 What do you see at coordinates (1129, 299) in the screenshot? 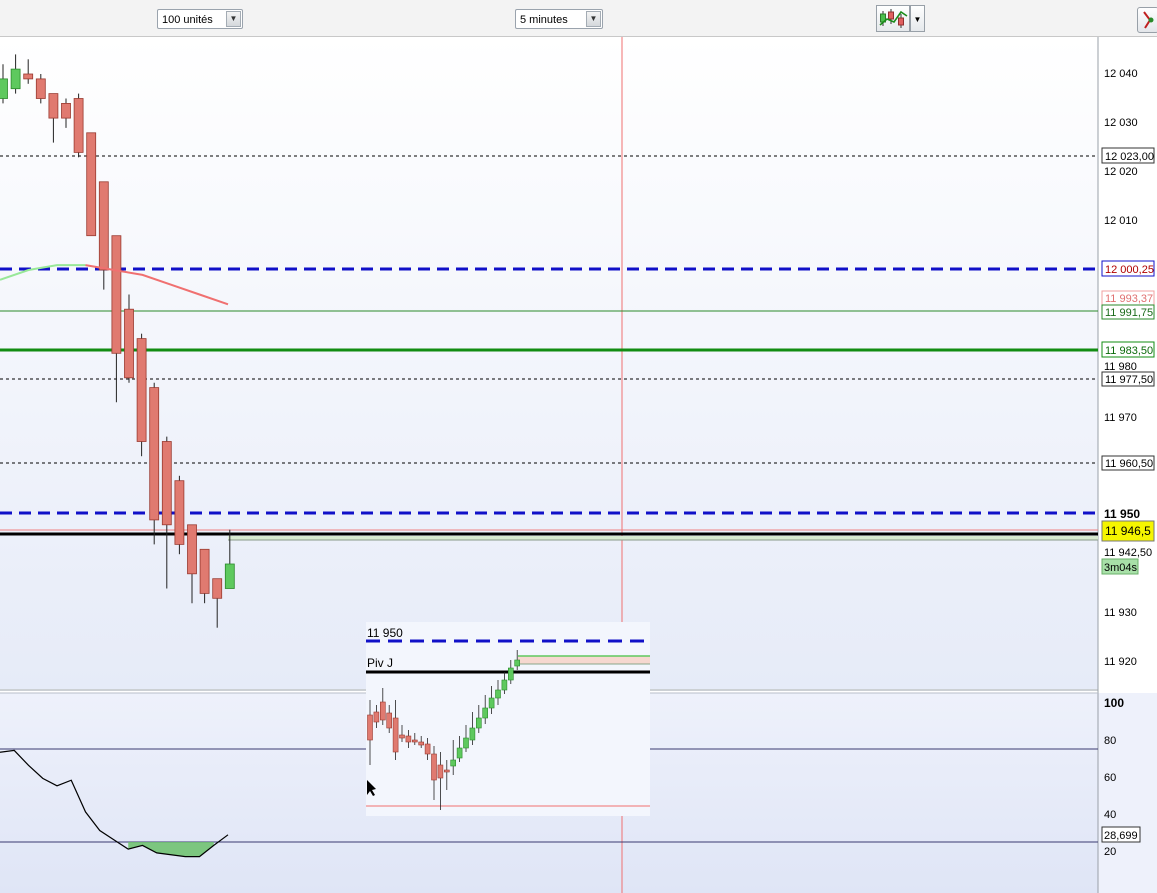
I see `label-11993: 11 993,37` at bounding box center [1129, 299].